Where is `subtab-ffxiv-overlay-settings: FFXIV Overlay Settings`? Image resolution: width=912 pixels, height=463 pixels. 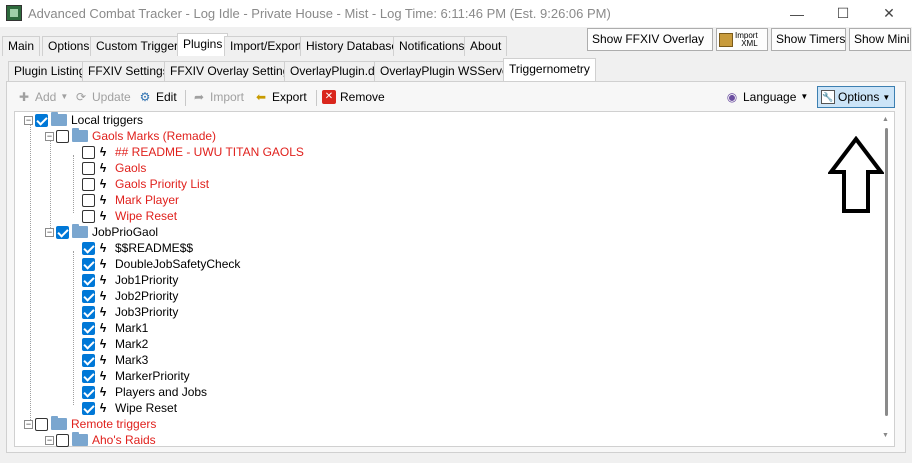
subtab-ffxiv-overlay-settings: FFXIV Overlay Settings is located at coordinates (233, 71).